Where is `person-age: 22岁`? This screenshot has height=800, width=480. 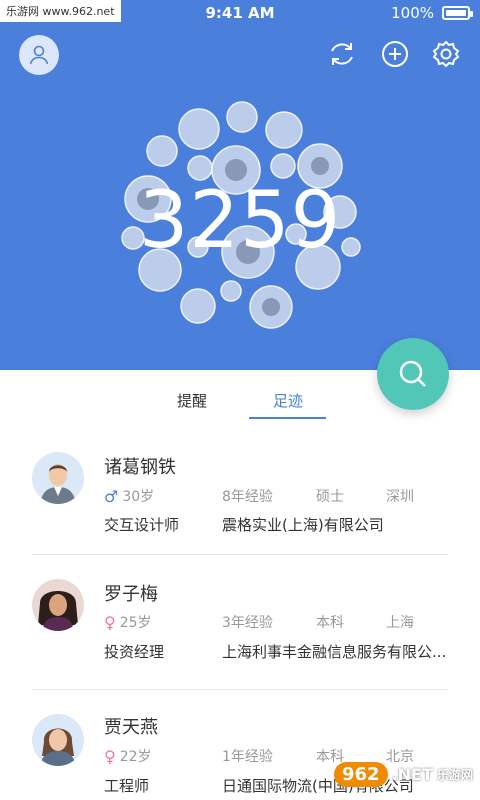 person-age: 22岁 is located at coordinates (135, 757).